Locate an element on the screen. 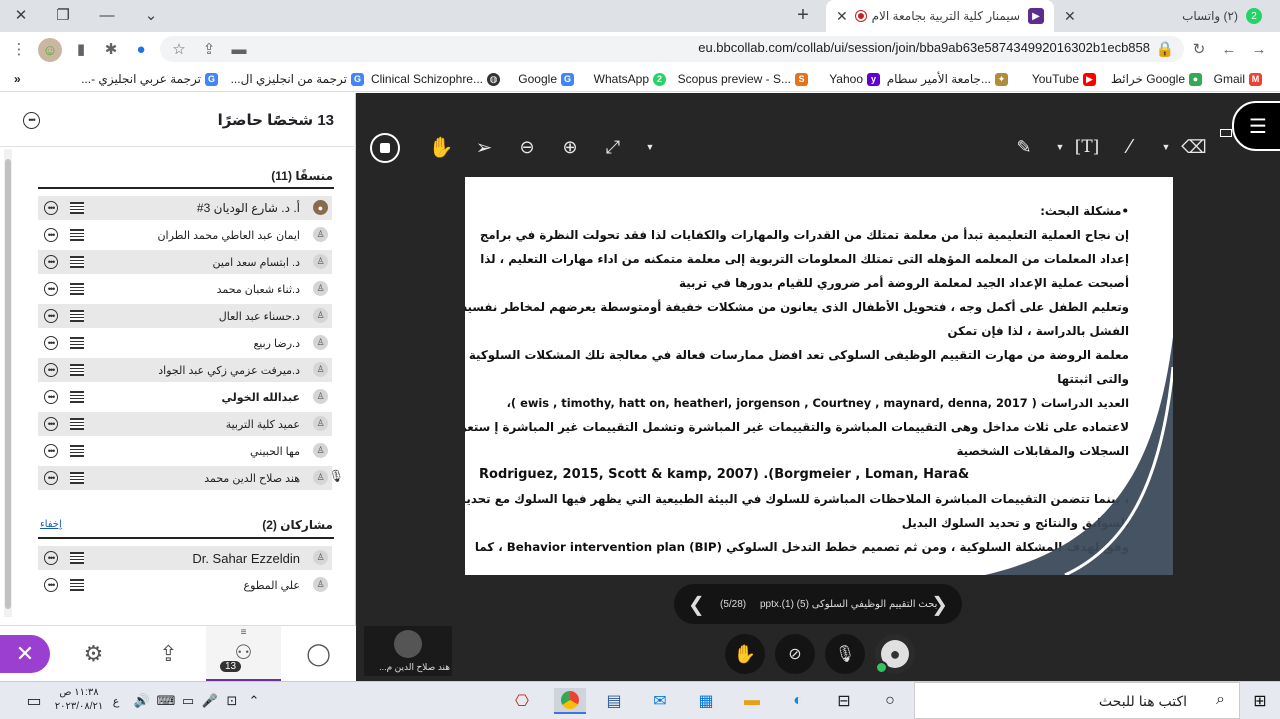 Image resolution: width=1280 pixels, height=719 pixels. pan-hand-icon: ✋ is located at coordinates (441, 147).